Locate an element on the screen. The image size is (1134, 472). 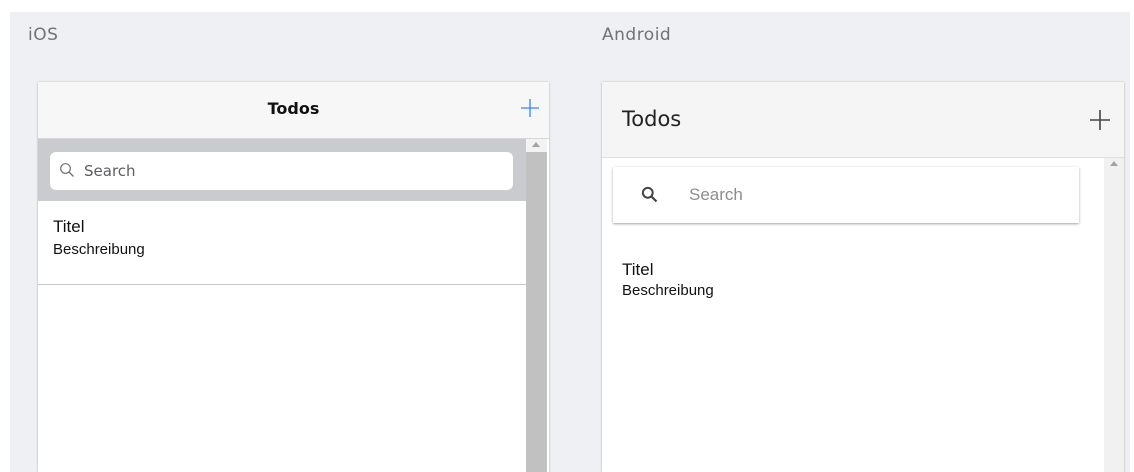
ios-item-description: Beschreibung is located at coordinates (99, 249).